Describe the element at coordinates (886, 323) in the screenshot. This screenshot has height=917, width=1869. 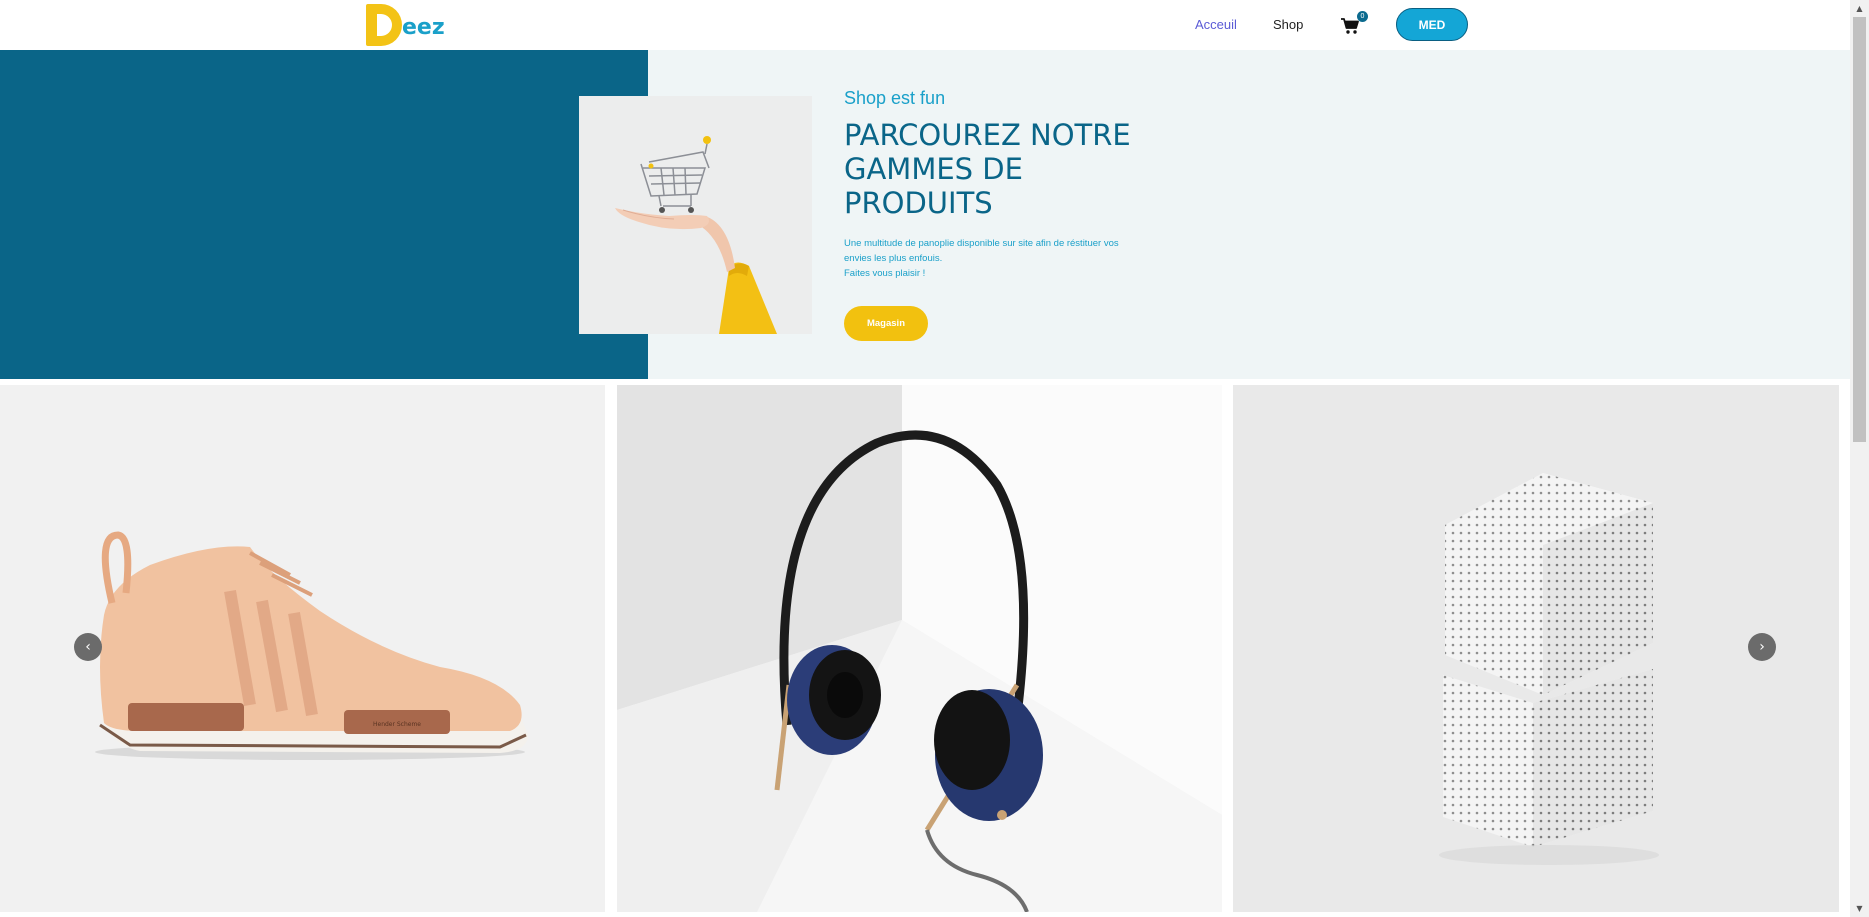
I see `magasin-button: Magasin` at that location.